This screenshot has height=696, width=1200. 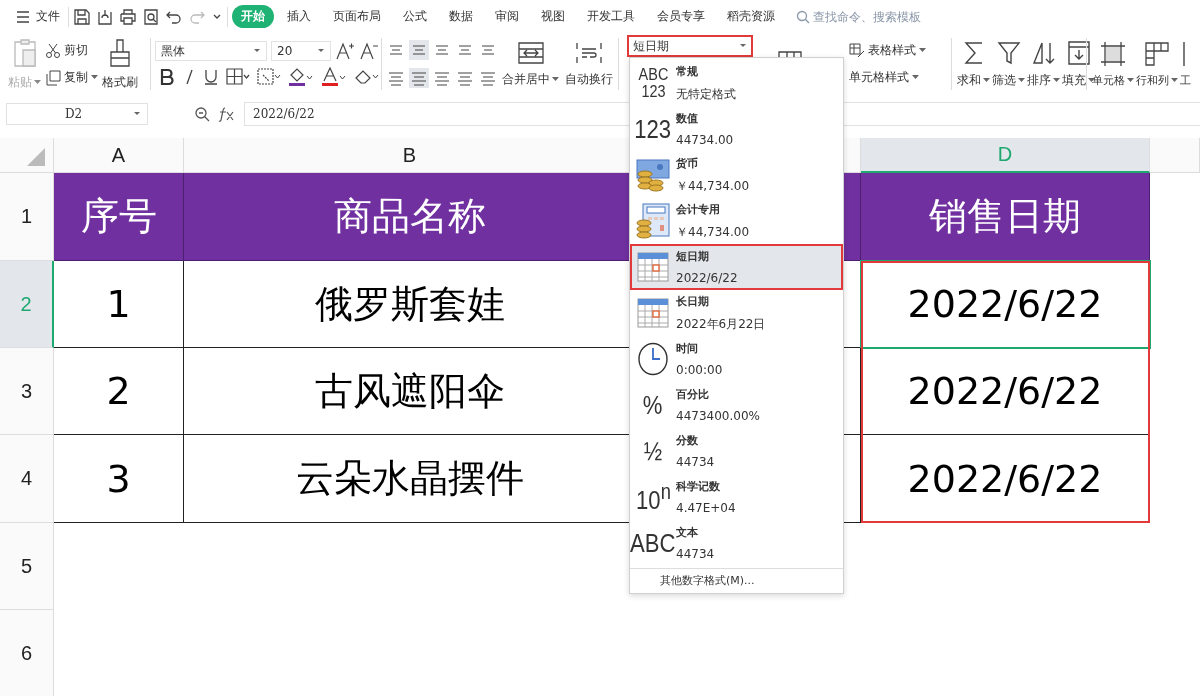 I want to click on ribbon-tab: 视图, so click(x=553, y=16).